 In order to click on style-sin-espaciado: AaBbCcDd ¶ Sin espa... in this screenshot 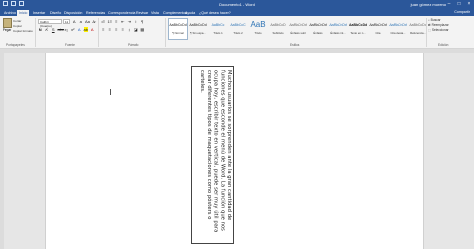, I will do `click(198, 29)`.